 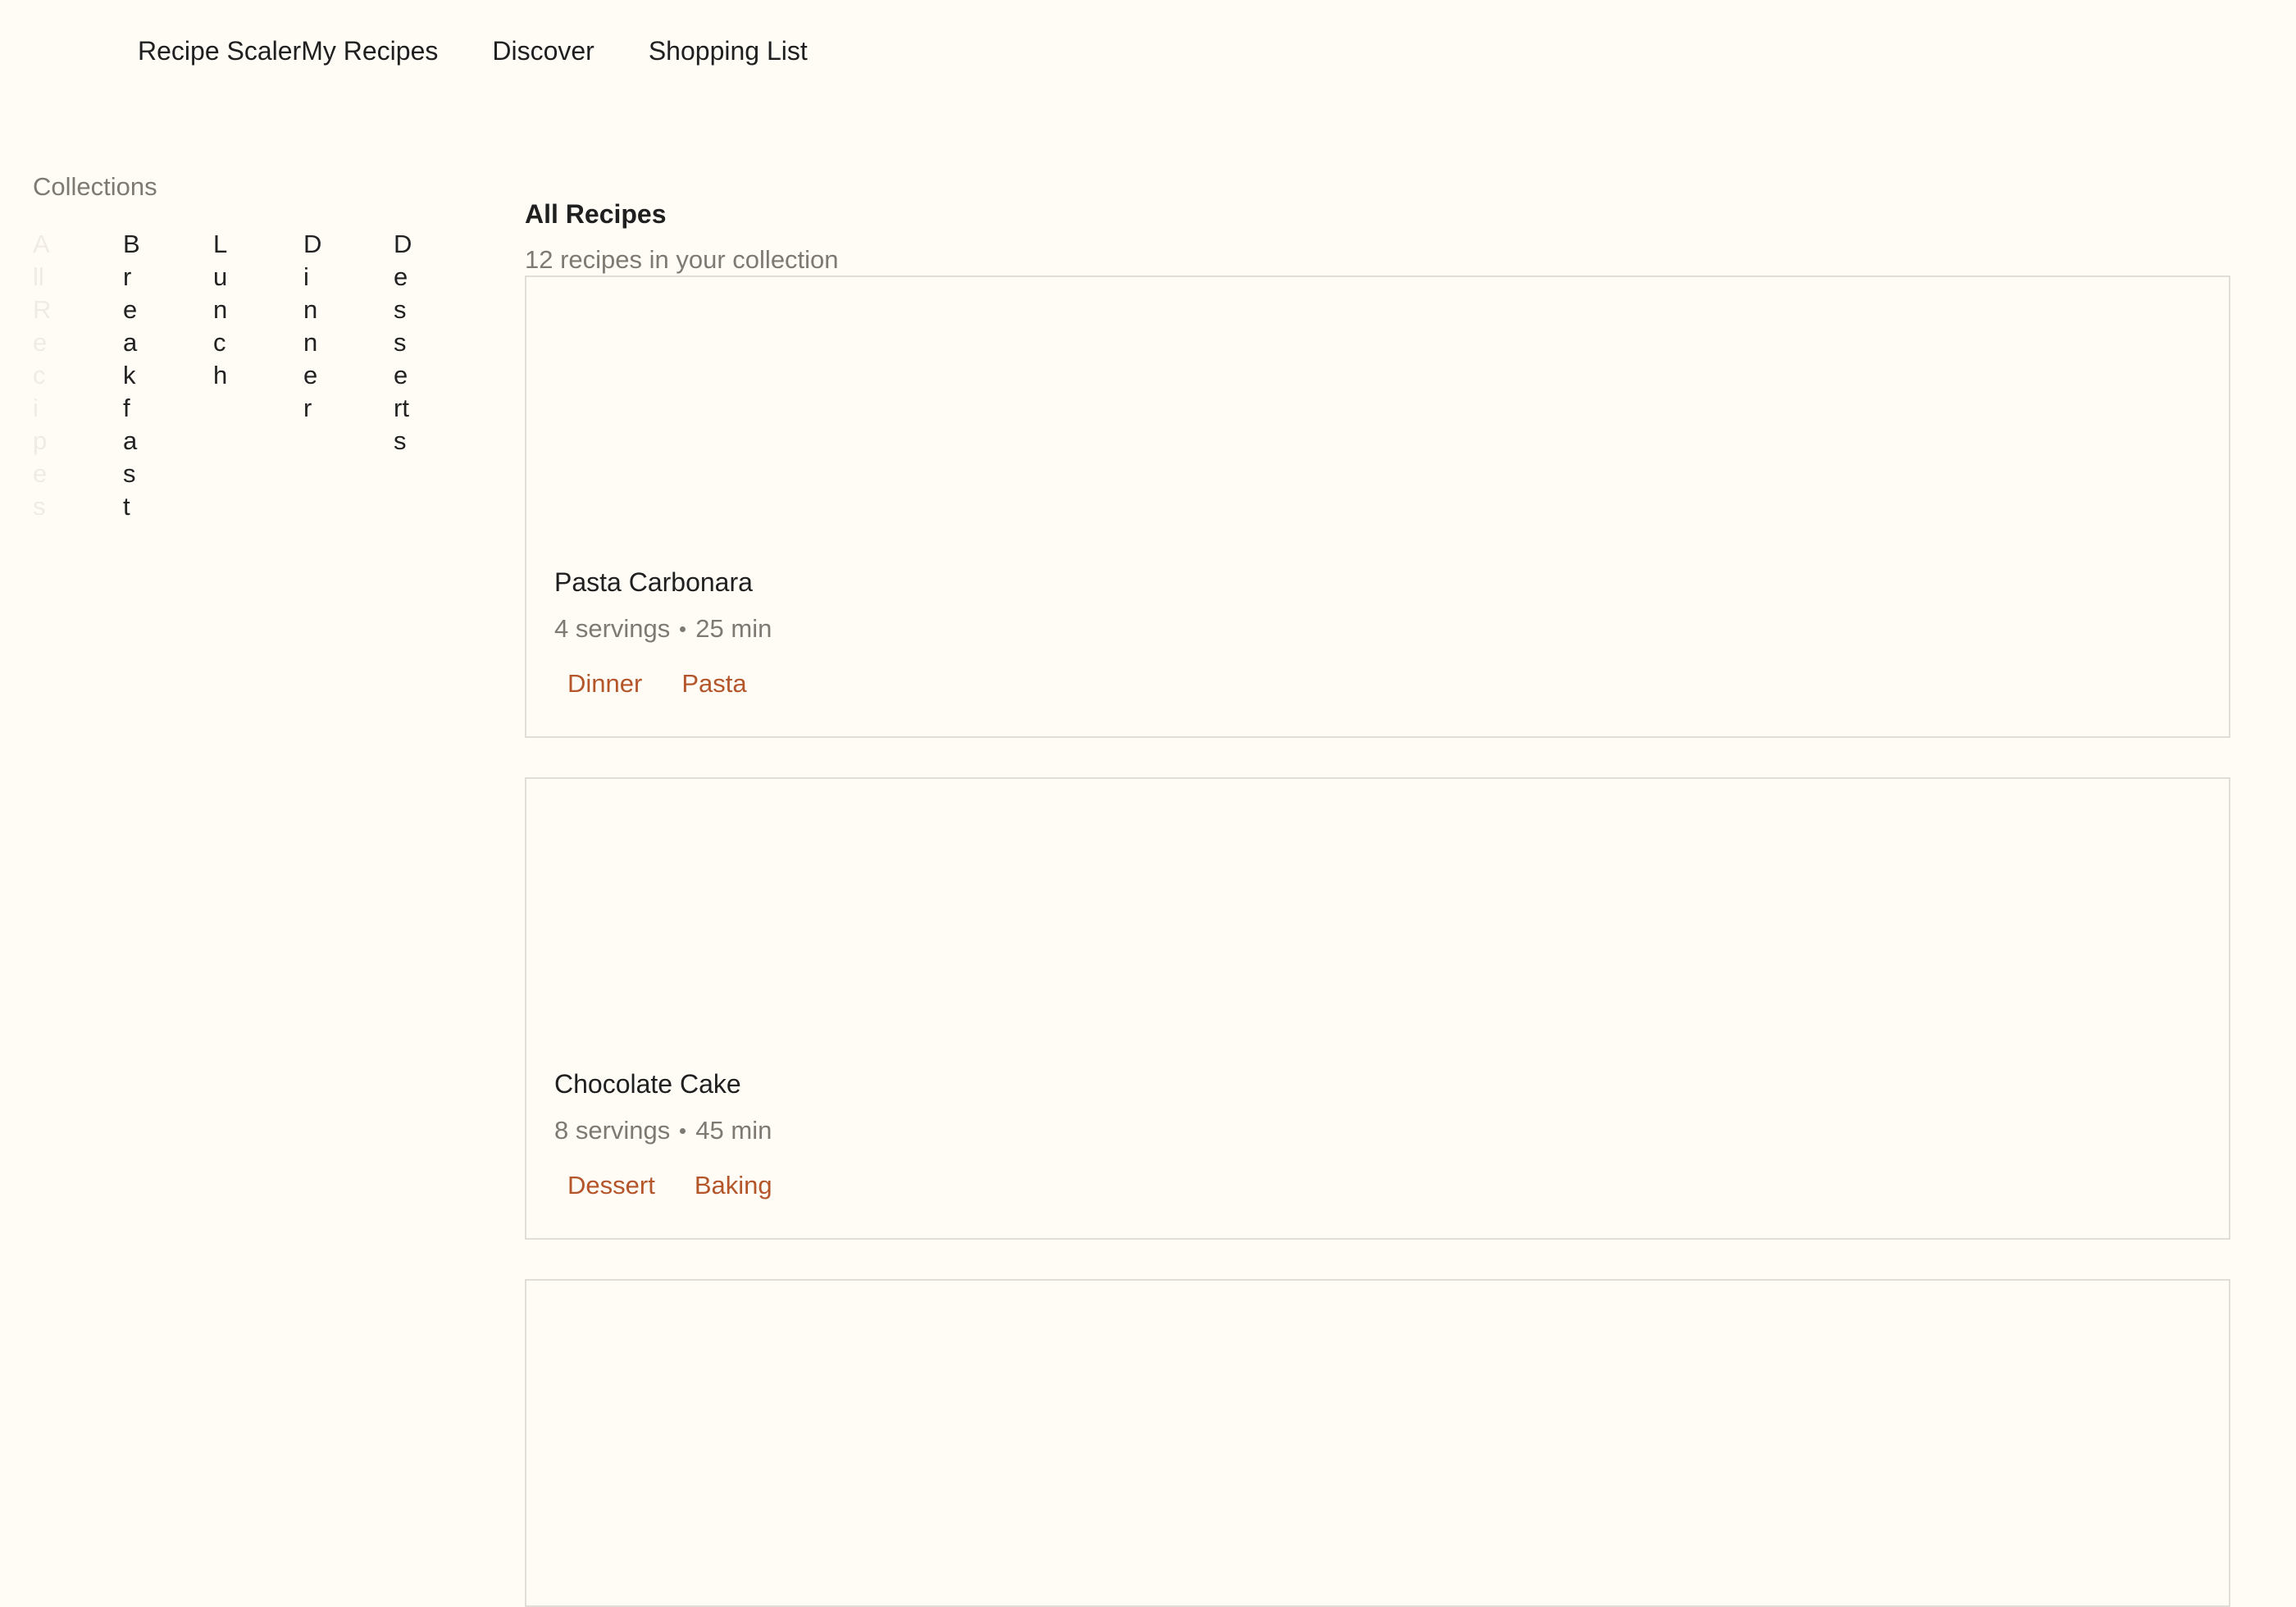 I want to click on recipe-servings: 4 servings, so click(x=612, y=628).